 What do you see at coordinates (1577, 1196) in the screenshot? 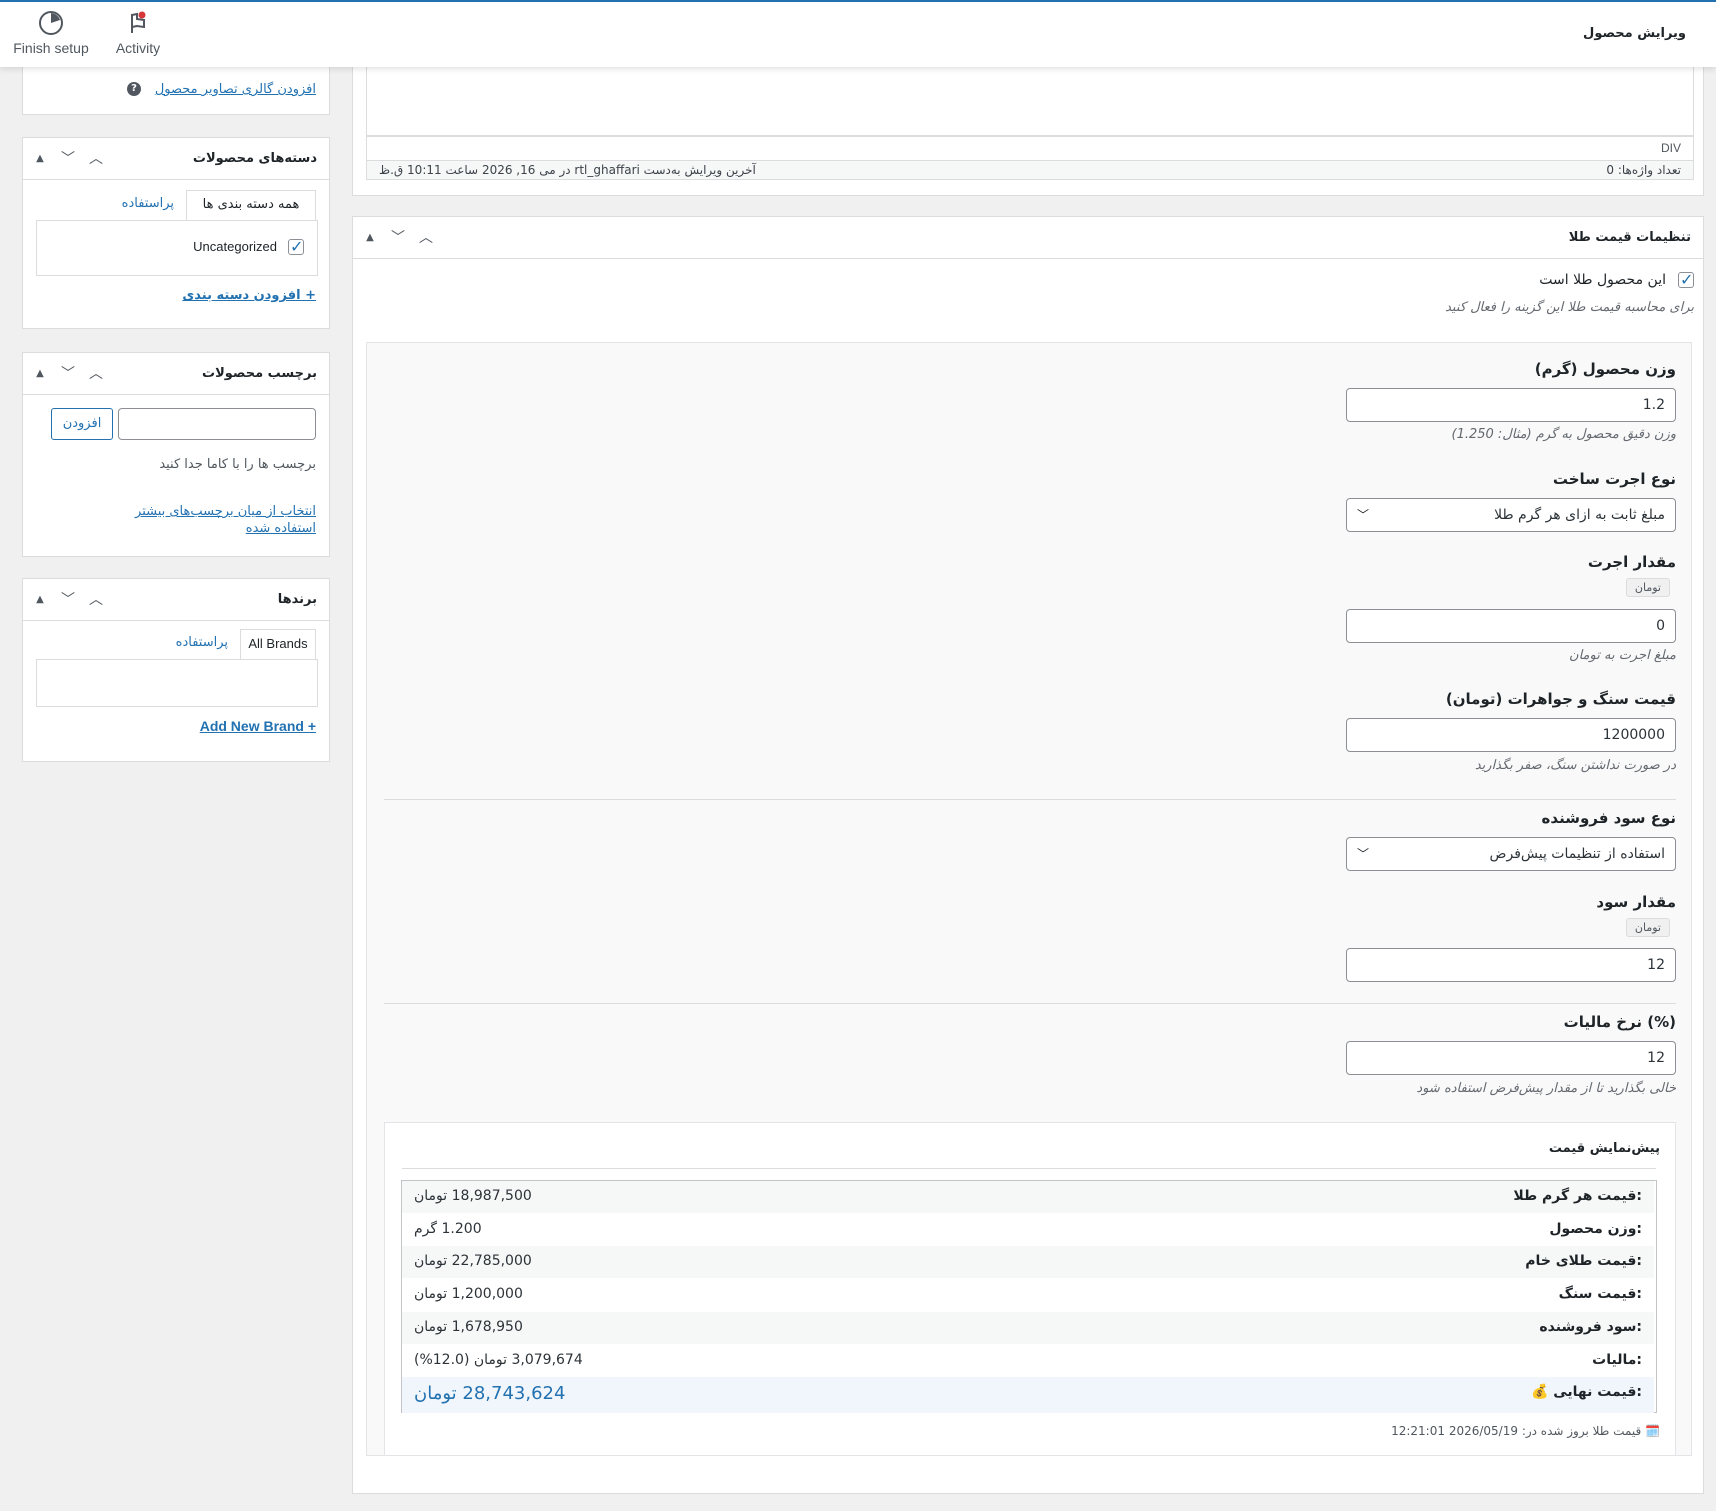
I see `row-label: قیمت هر گرم طلا:` at bounding box center [1577, 1196].